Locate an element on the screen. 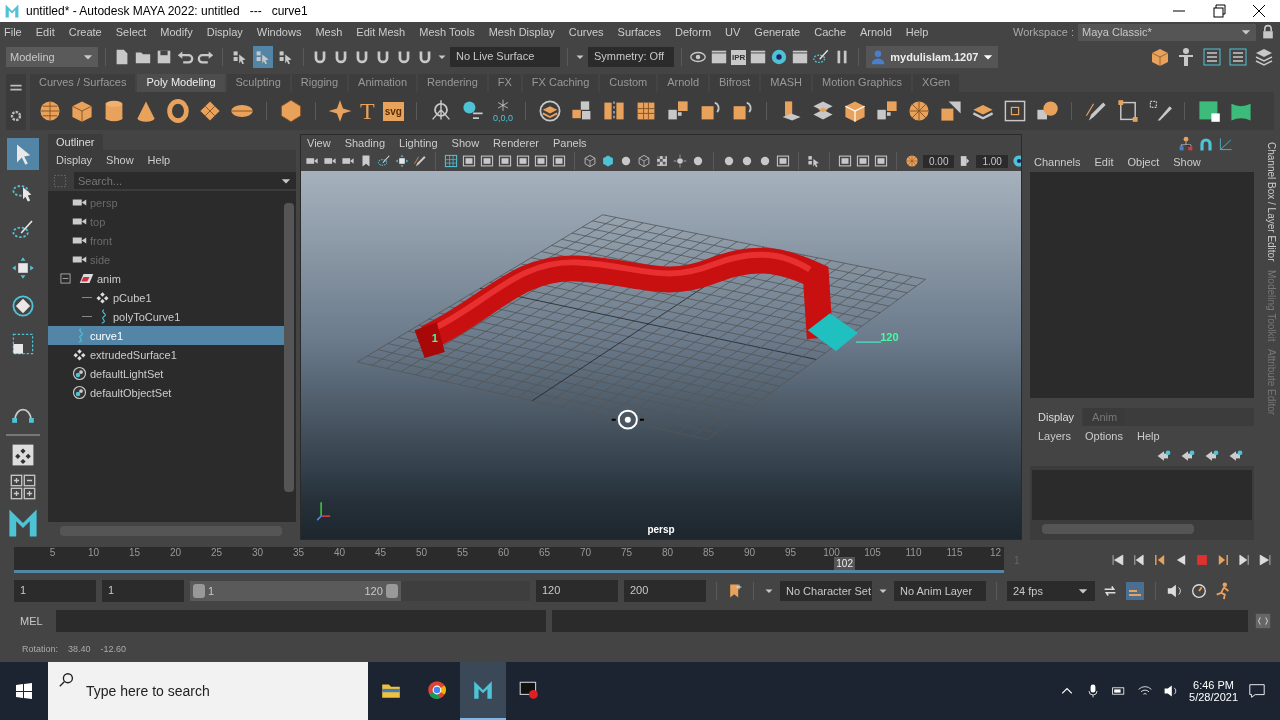 This screenshot has height=720, width=1280. anim-layer-field: No Anim Layer is located at coordinates (940, 591).